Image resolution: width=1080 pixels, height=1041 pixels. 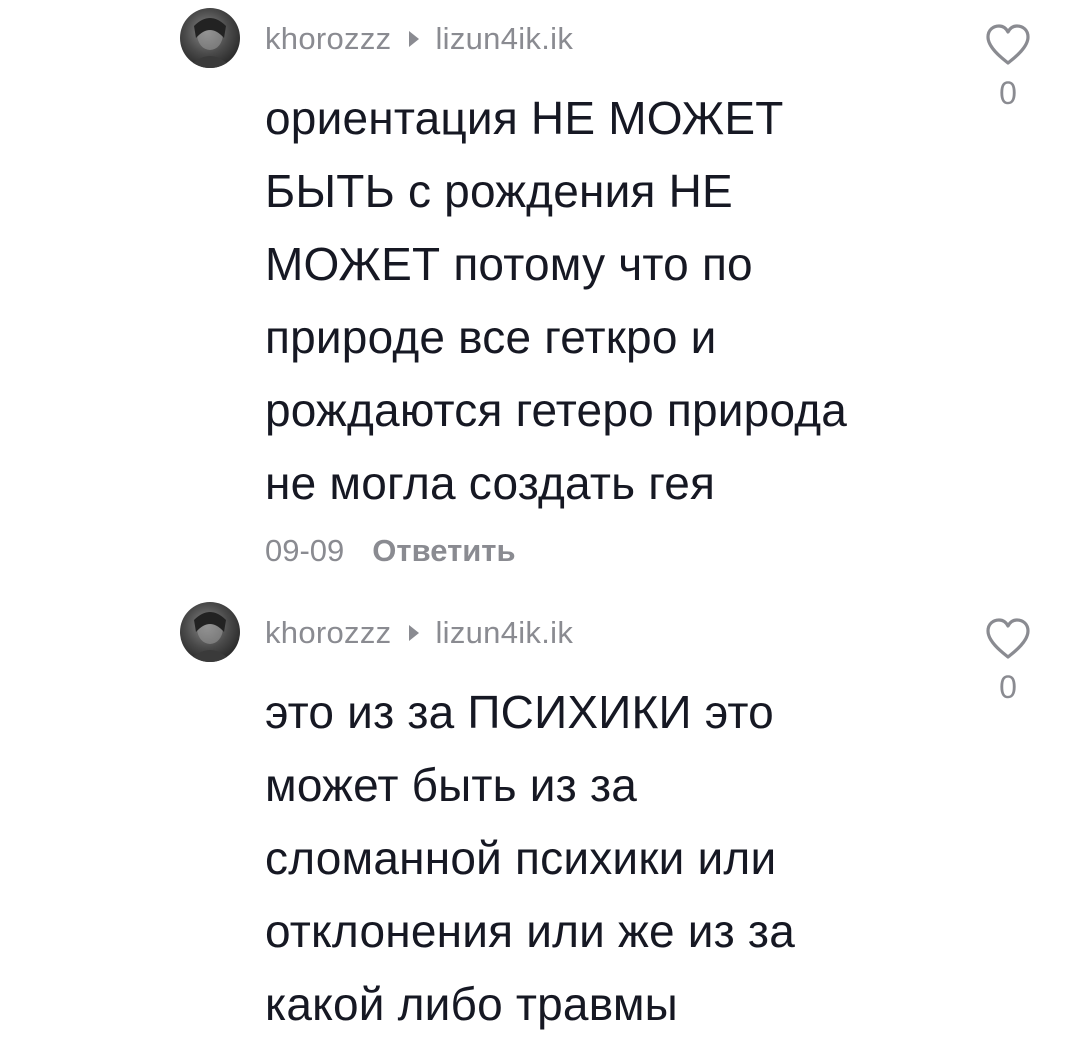 I want to click on reply-button: Ответить, so click(x=443, y=551).